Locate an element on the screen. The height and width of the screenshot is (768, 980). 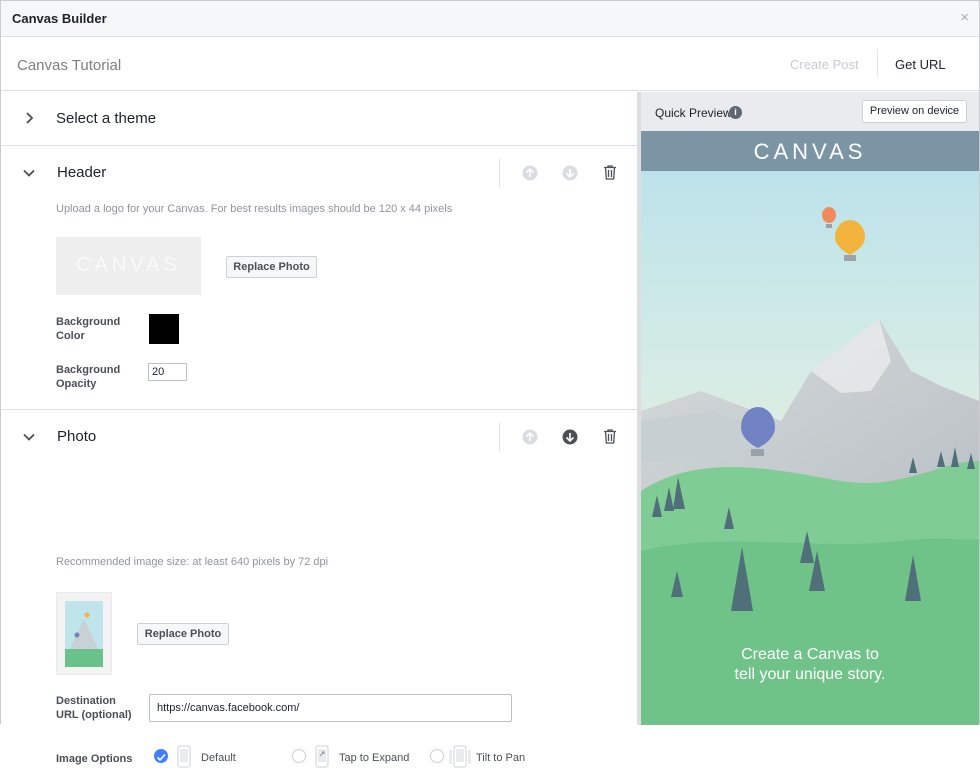
check-icon is located at coordinates (161, 757).